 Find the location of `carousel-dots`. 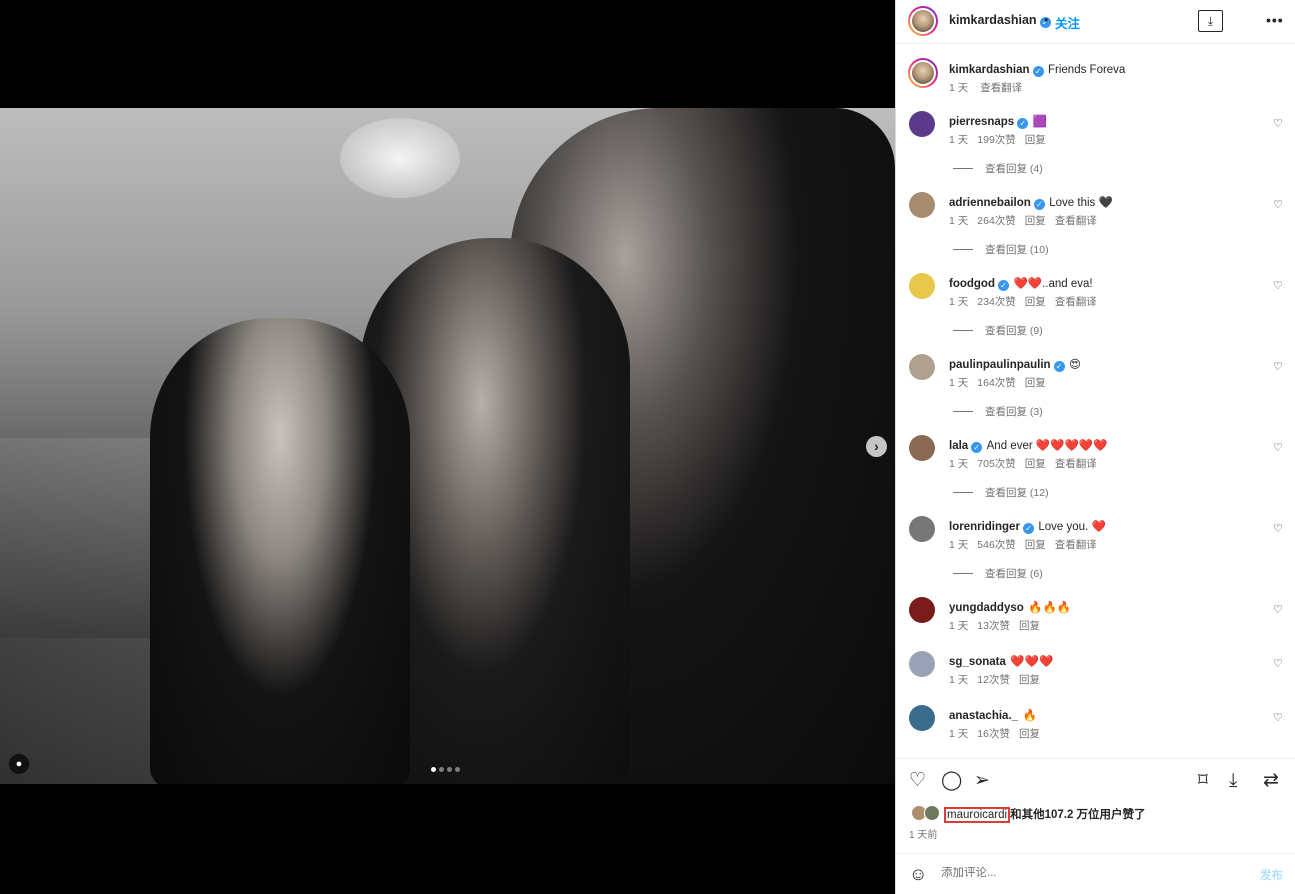

carousel-dots is located at coordinates (449, 770).